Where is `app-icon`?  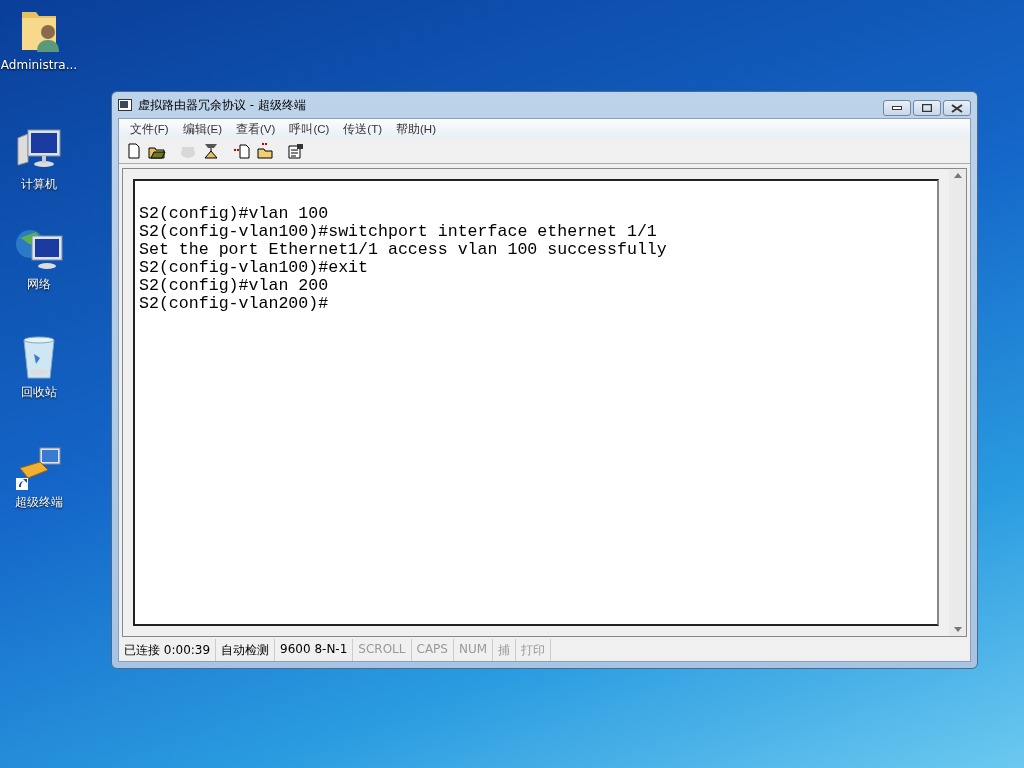 app-icon is located at coordinates (125, 105).